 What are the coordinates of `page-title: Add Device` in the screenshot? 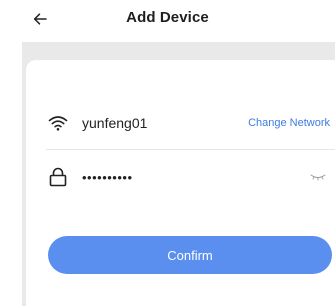 It's located at (167, 17).